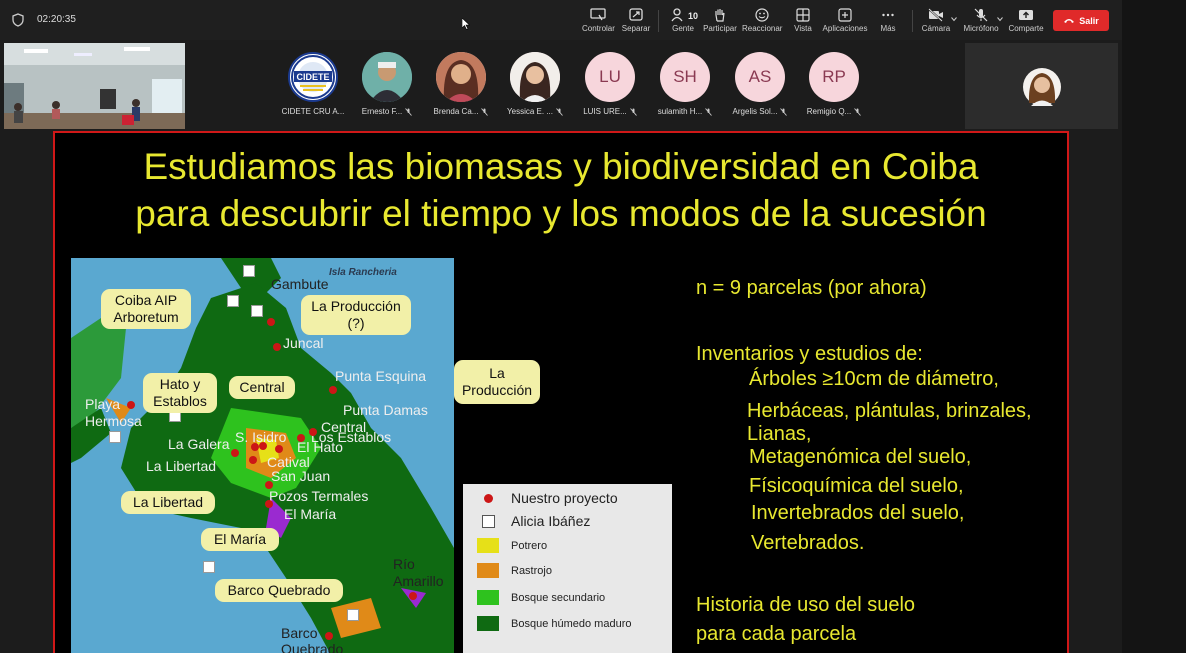  What do you see at coordinates (760, 77) in the screenshot?
I see `avatar: AS` at bounding box center [760, 77].